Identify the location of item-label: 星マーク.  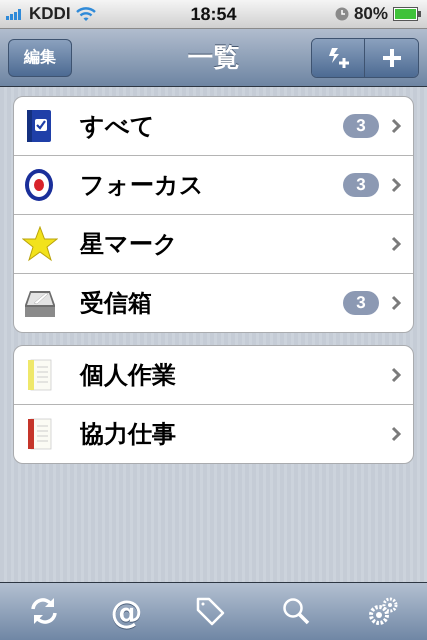
(129, 244).